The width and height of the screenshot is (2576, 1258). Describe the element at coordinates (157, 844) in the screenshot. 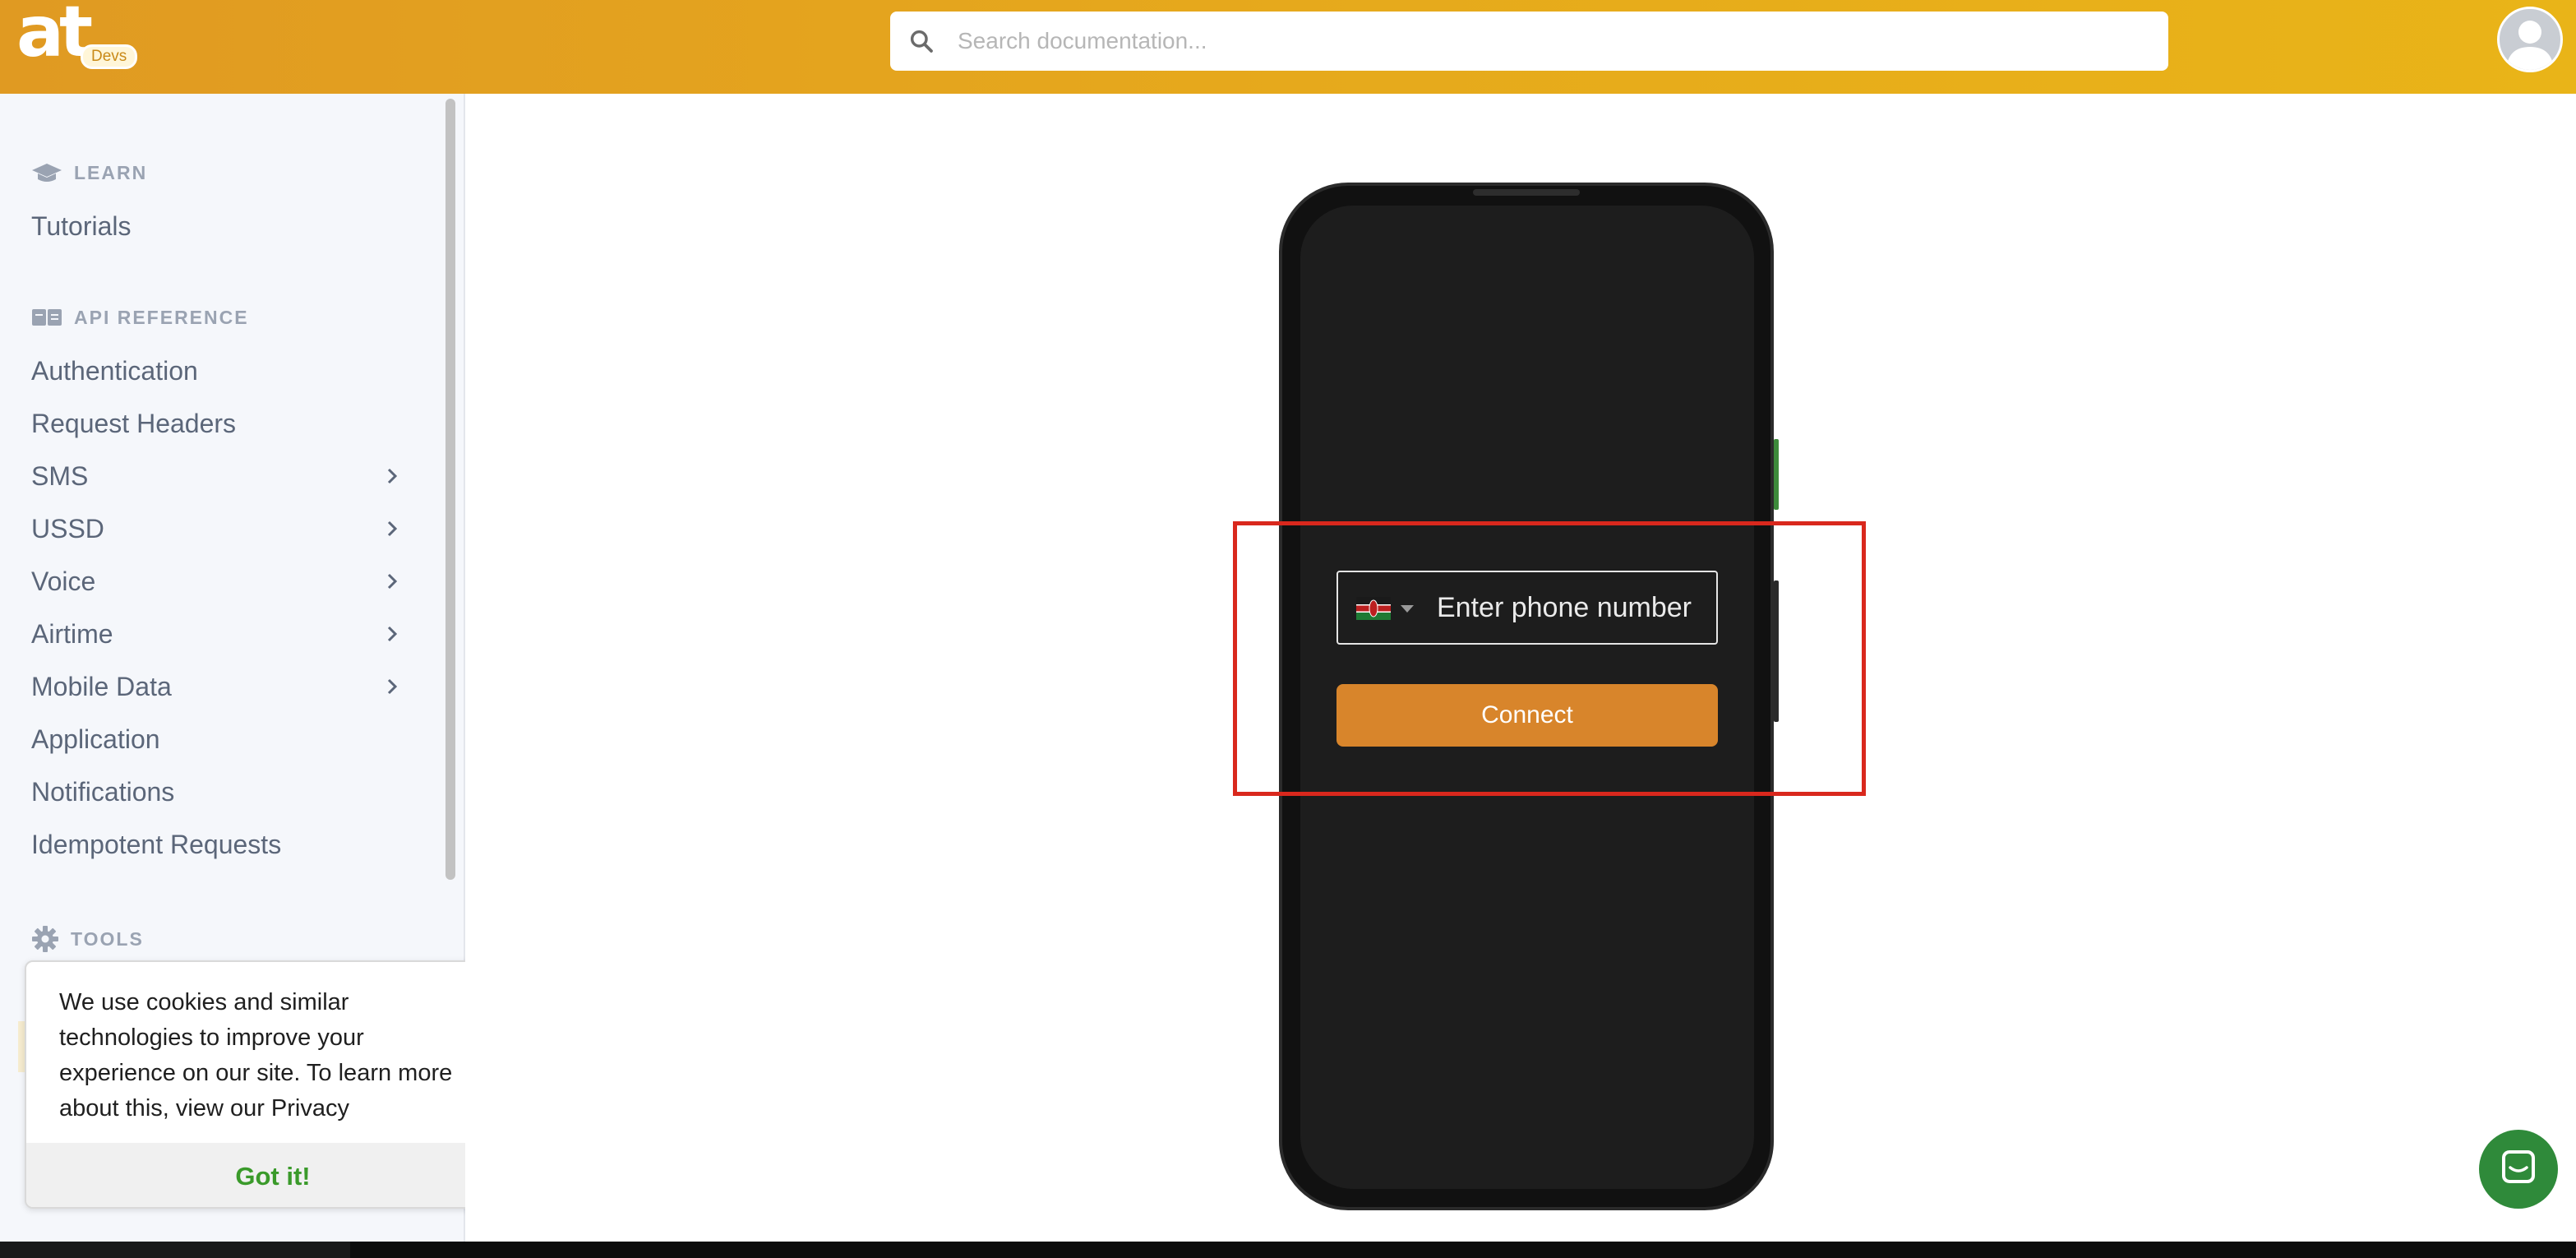

I see `sidebar-item-label: Idempotent Requests` at that location.